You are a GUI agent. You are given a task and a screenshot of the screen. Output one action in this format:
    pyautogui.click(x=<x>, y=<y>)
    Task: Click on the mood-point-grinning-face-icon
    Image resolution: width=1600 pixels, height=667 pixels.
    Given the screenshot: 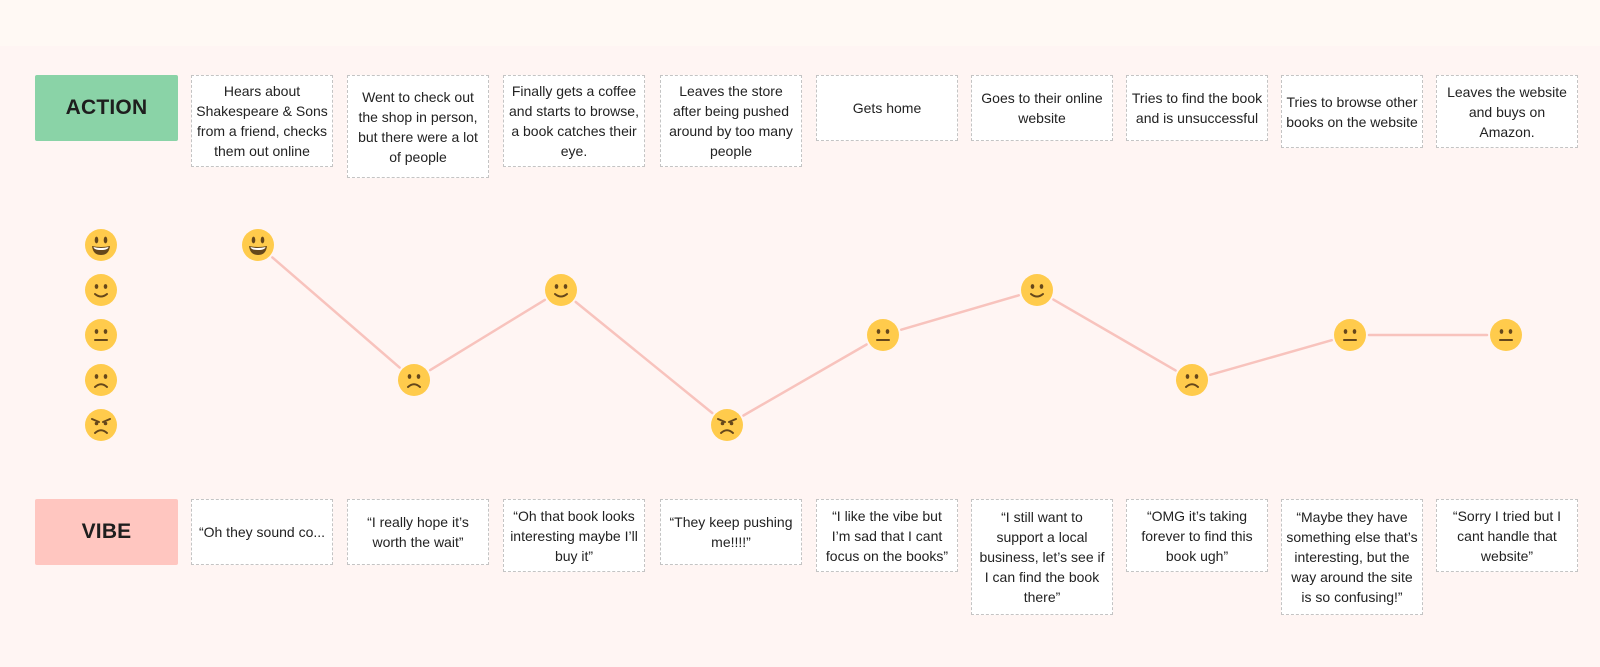 What is the action you would take?
    pyautogui.click(x=258, y=245)
    